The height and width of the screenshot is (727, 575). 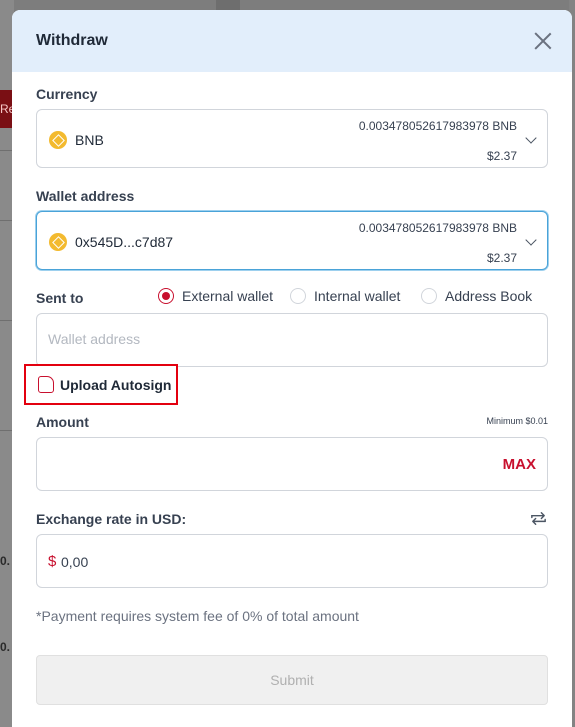 I want to click on wallet-usd-value: $2.37, so click(x=501, y=258).